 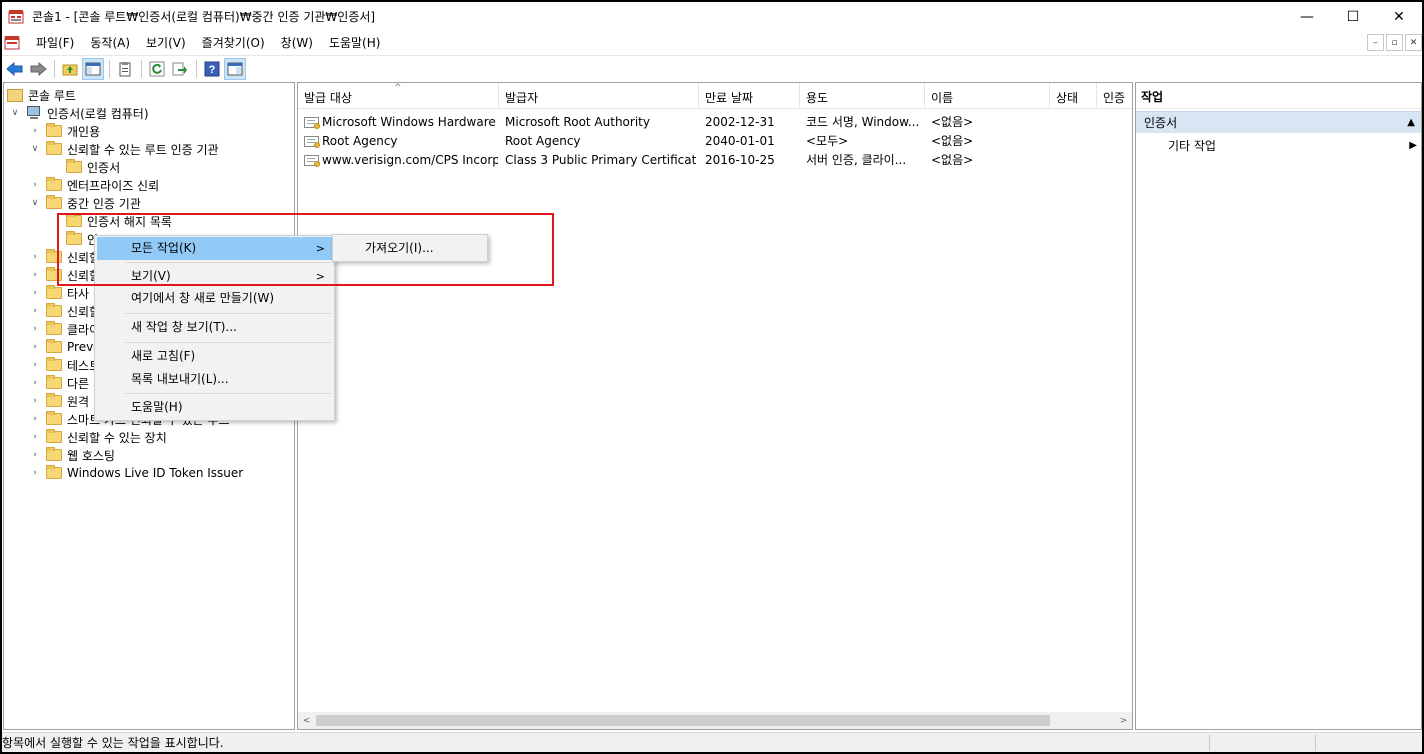 I want to click on context-item-help: 도움말(H), so click(x=215, y=407).